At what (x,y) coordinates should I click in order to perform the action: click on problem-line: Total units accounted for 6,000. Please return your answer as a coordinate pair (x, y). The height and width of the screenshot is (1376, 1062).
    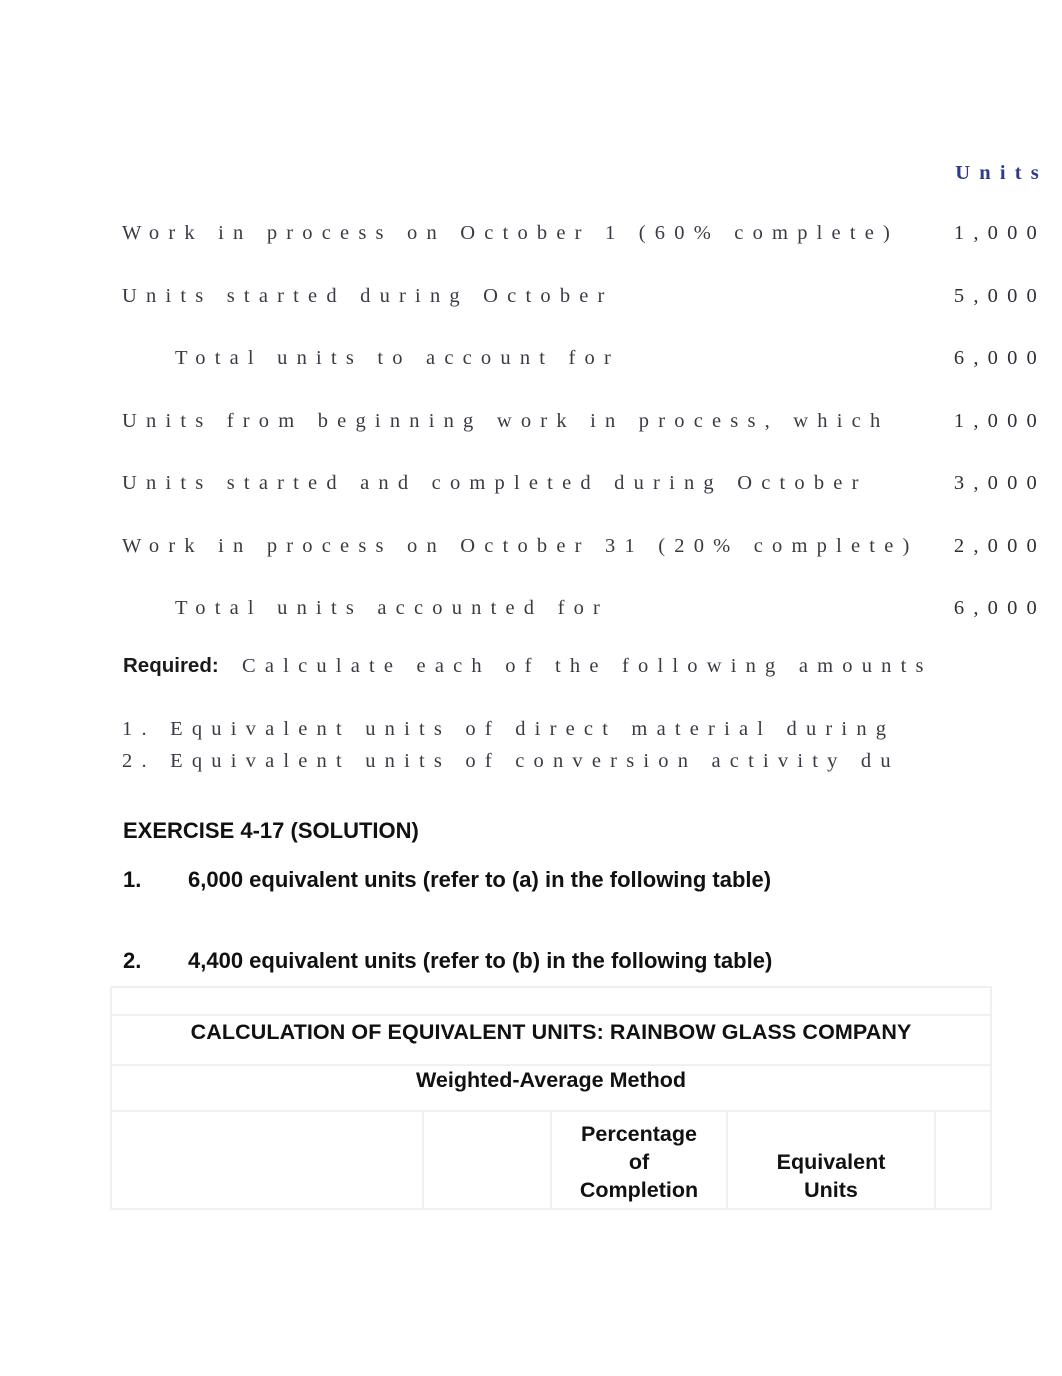
    Looking at the image, I should click on (531, 613).